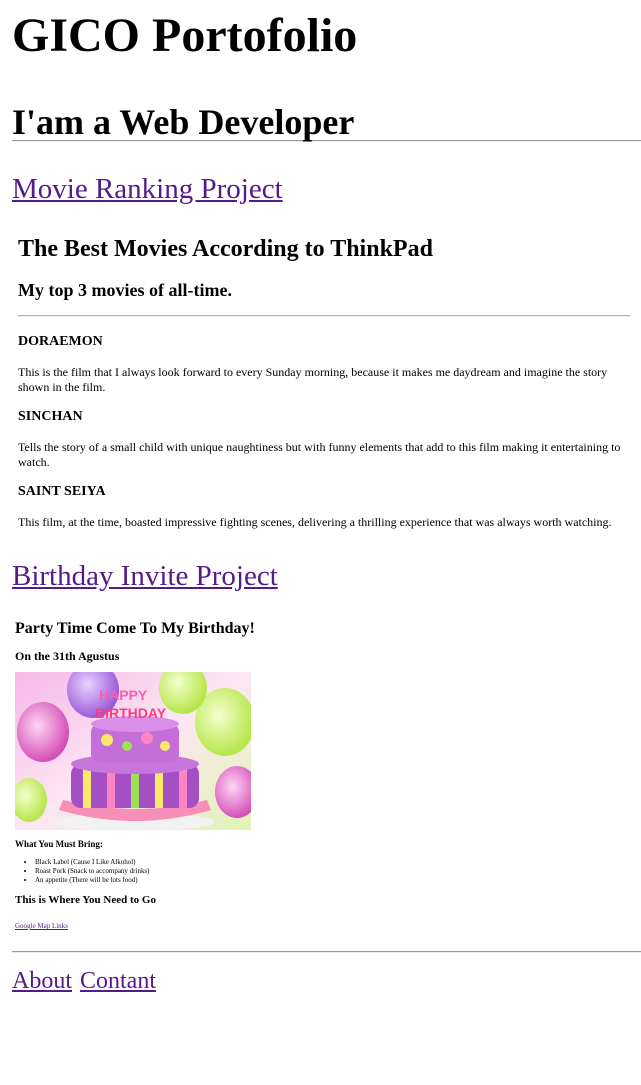  What do you see at coordinates (225, 249) in the screenshot?
I see `movie-page-title: The Best Movies According to ThinkPad` at bounding box center [225, 249].